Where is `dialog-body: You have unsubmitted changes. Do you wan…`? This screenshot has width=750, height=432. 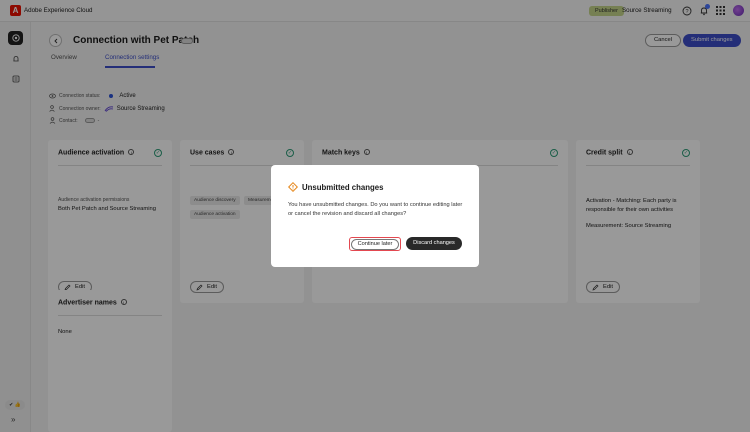
dialog-body: You have unsubmitted changes. Do you wan… is located at coordinates (375, 209).